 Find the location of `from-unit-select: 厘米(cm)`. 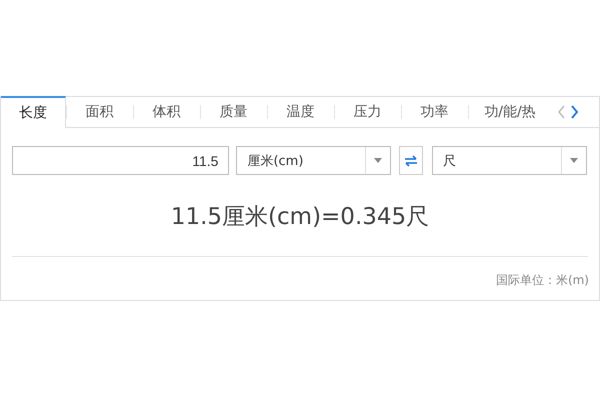

from-unit-select: 厘米(cm) is located at coordinates (314, 160).